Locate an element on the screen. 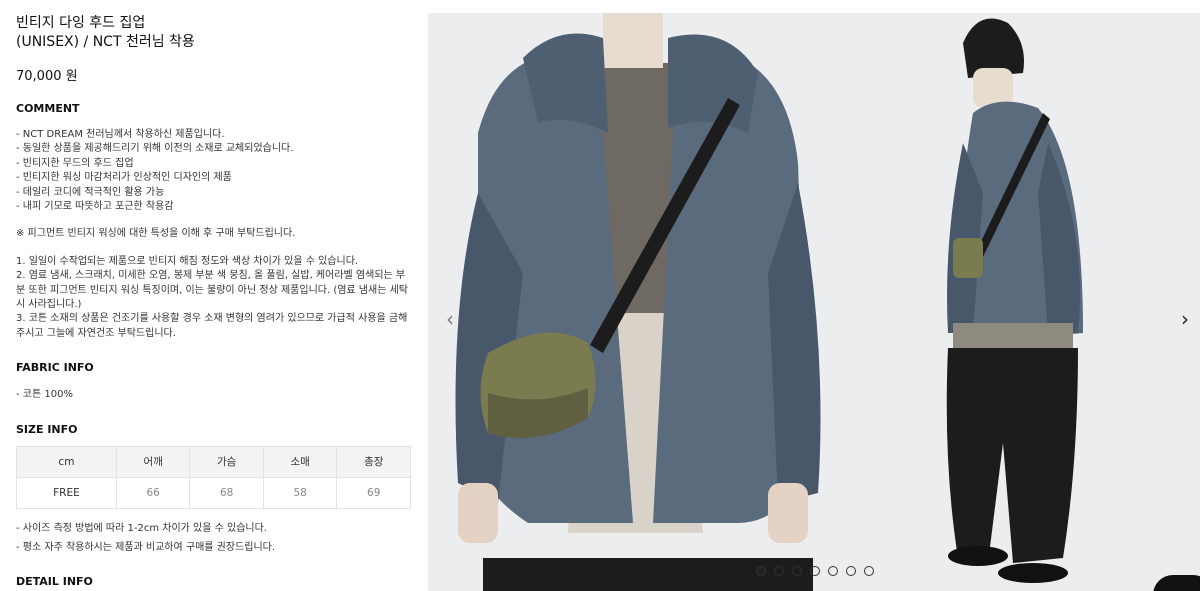  product-price: 70,000 원 is located at coordinates (47, 76).